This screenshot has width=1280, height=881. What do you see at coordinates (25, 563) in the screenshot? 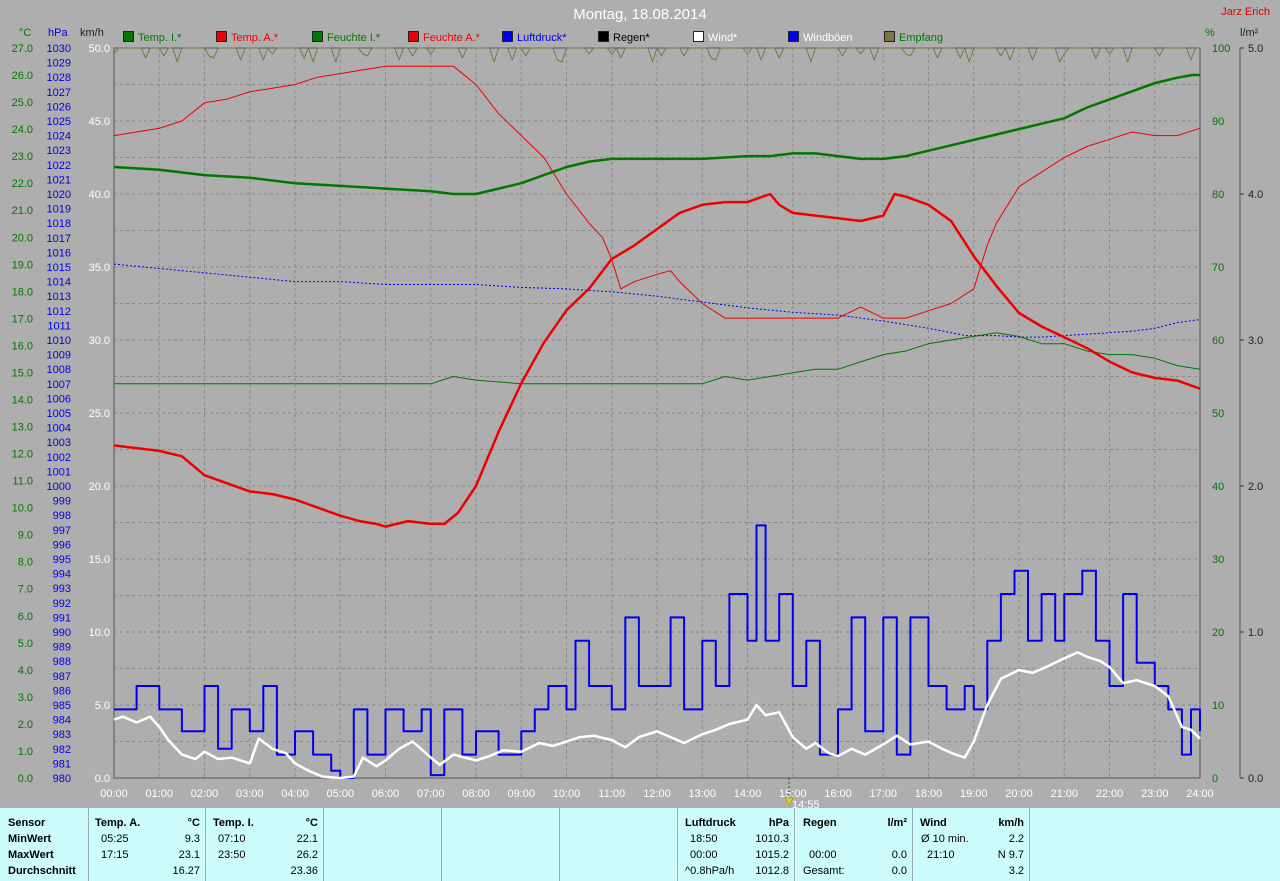
I see `temp-tick-label: 8.0` at bounding box center [25, 563].